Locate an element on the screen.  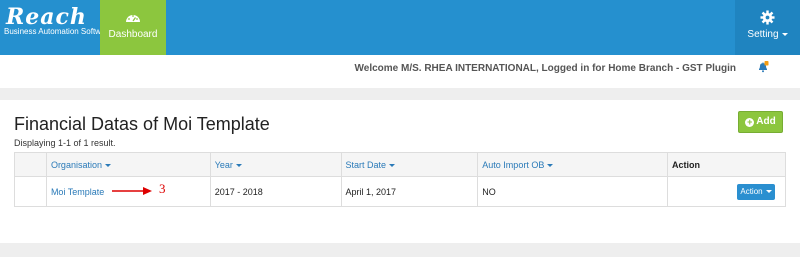
annotation-arrow is located at coordinates (132, 191).